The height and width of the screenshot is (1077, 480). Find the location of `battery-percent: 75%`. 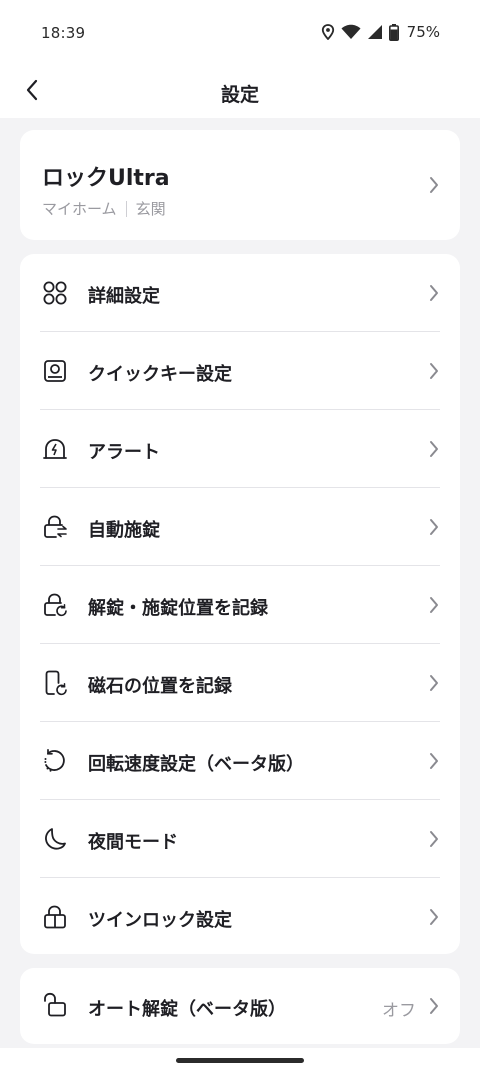

battery-percent: 75% is located at coordinates (423, 32).